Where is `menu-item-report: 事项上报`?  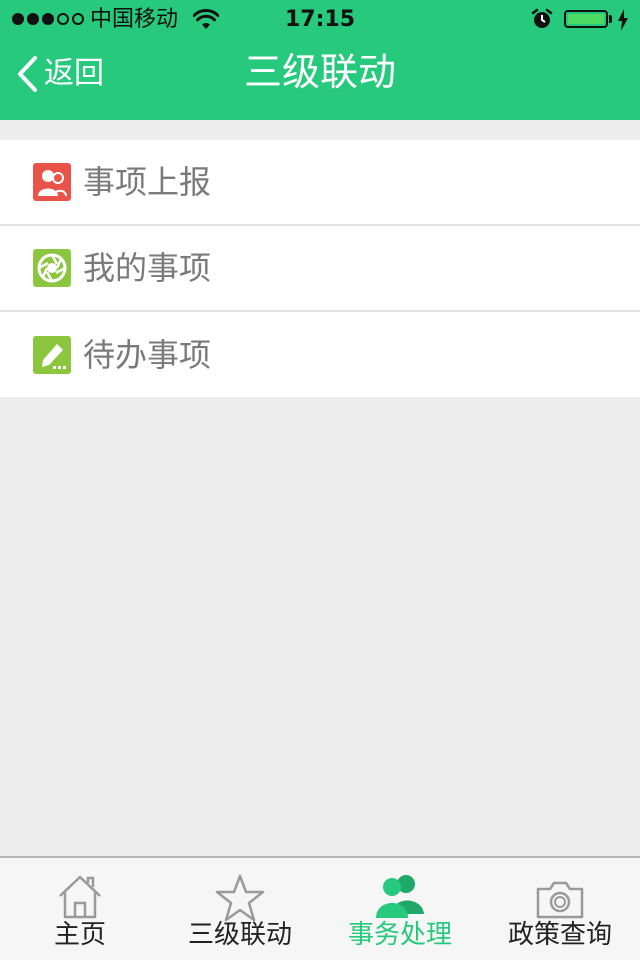 menu-item-report: 事项上报 is located at coordinates (320, 183).